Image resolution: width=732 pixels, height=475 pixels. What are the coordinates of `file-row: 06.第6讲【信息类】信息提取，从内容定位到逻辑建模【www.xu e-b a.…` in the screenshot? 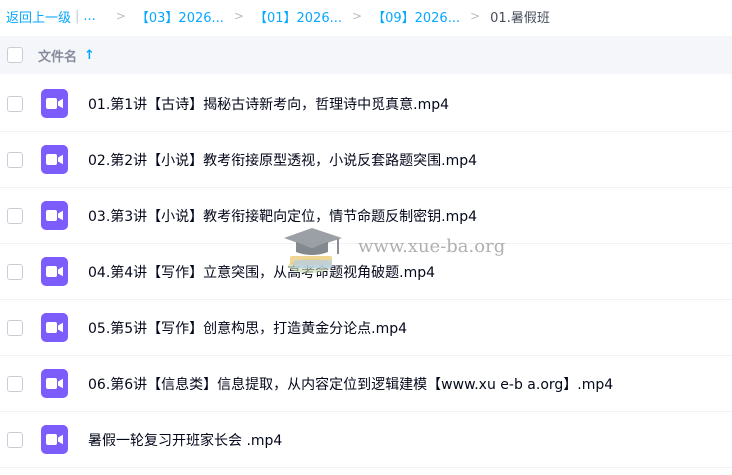 It's located at (366, 384).